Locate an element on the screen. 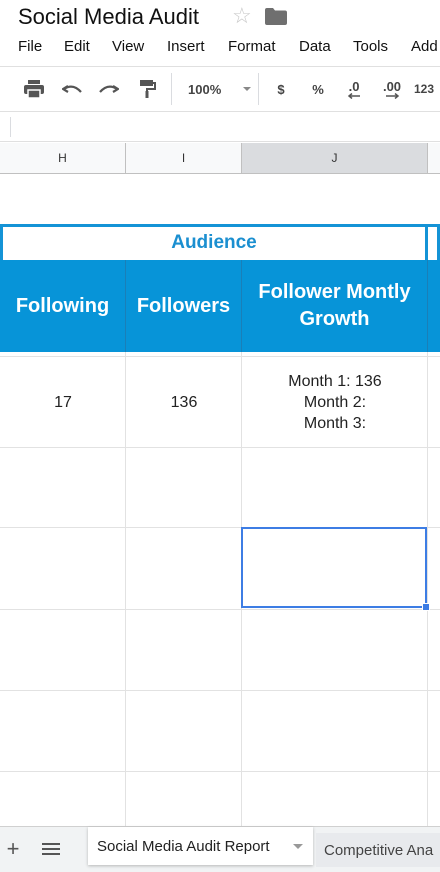 This screenshot has height=872, width=440. menu-data: Data is located at coordinates (315, 46).